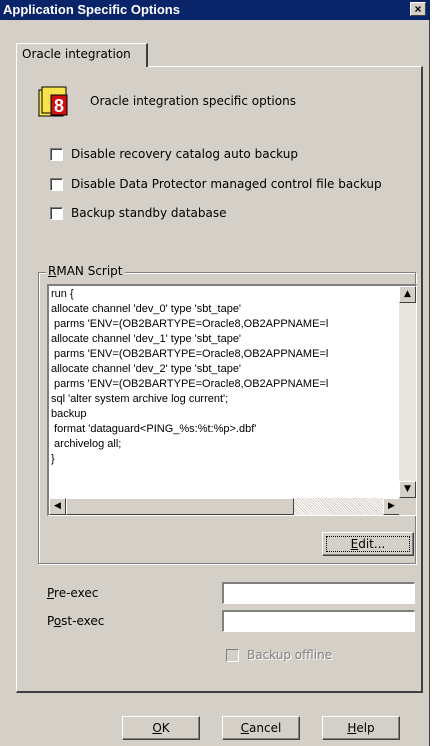 The height and width of the screenshot is (746, 444). What do you see at coordinates (407, 294) in the screenshot?
I see `scroll-up-icon: ▲` at bounding box center [407, 294].